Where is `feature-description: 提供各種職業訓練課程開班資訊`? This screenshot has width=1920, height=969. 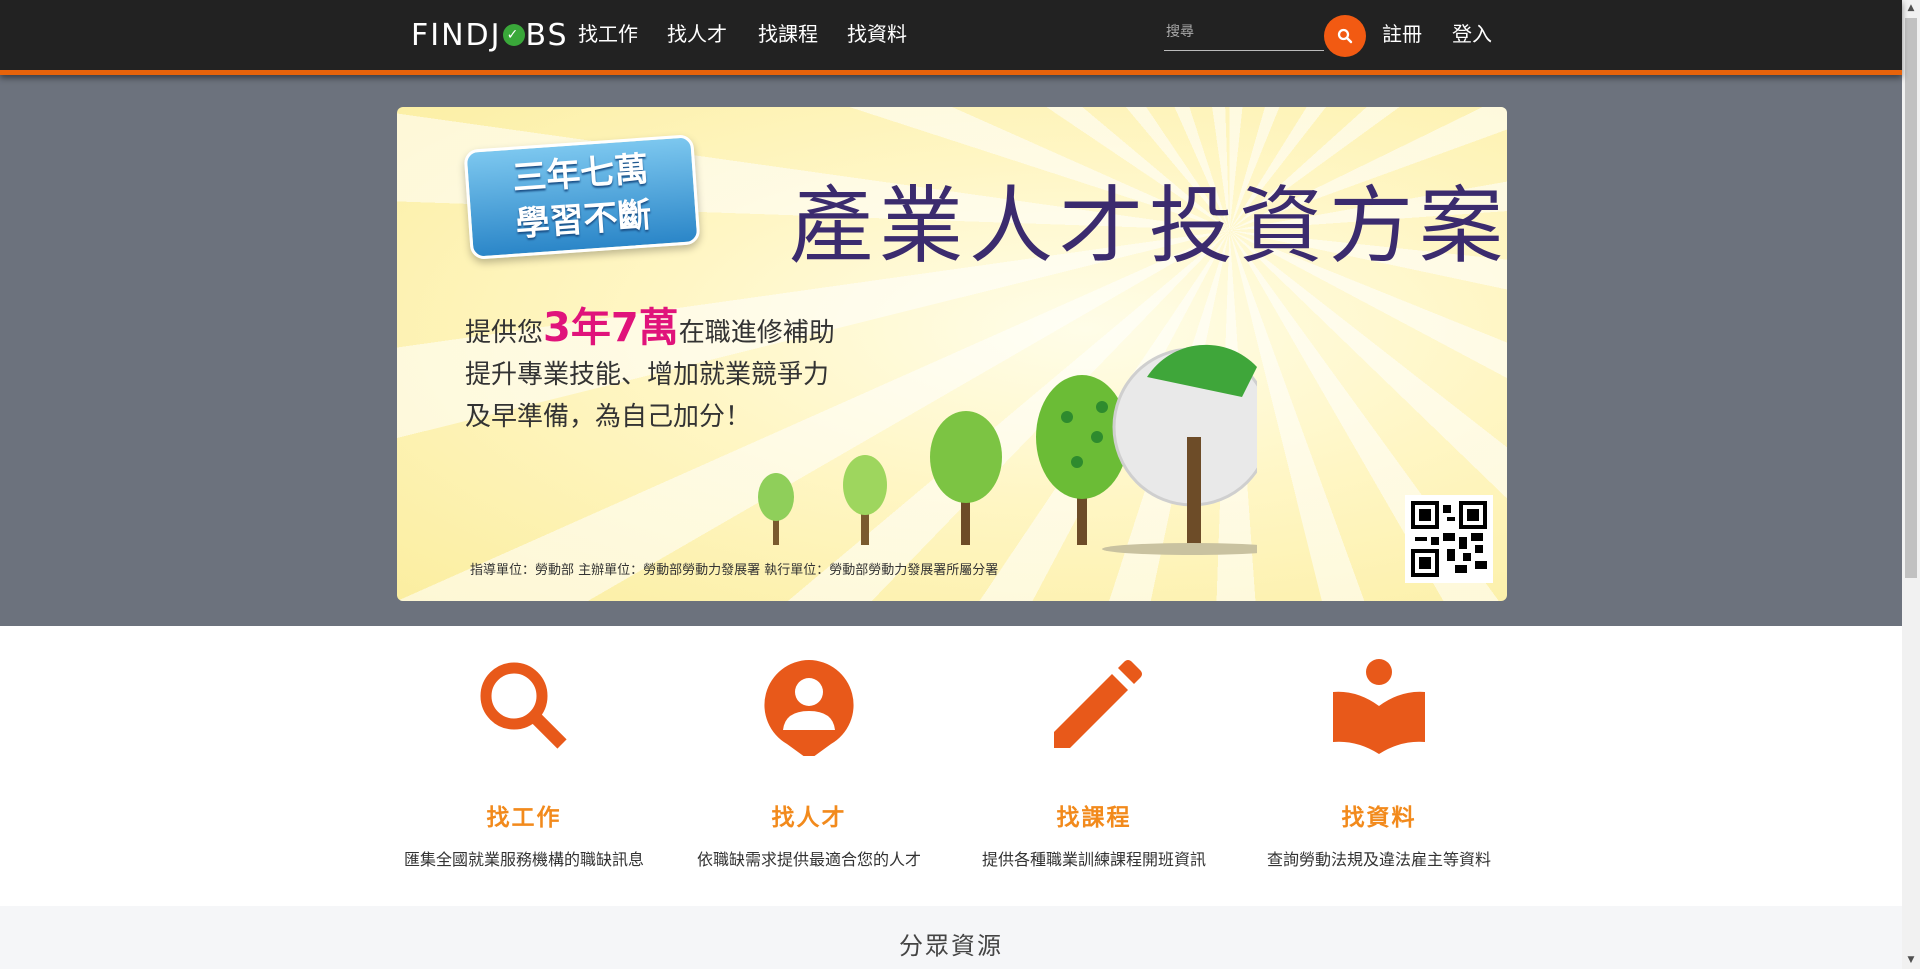 feature-description: 提供各種職業訓練課程開班資訊 is located at coordinates (1093, 859).